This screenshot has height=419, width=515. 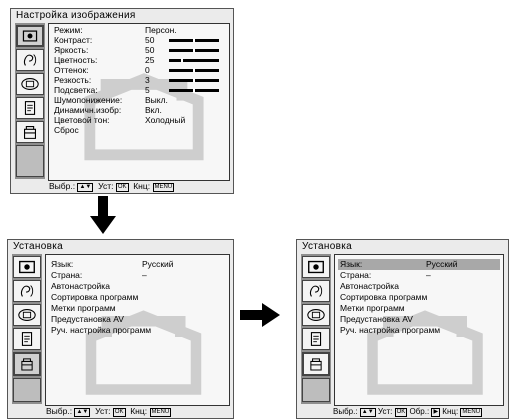 What do you see at coordinates (139, 130) in the screenshot?
I see `setting-row-reset: Сброс` at bounding box center [139, 130].